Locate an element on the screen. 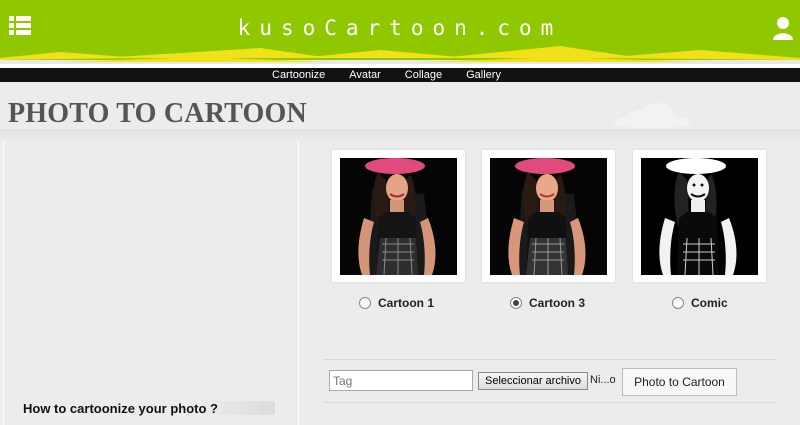 The height and width of the screenshot is (425, 800). nav-cartoonize: Cartoonize is located at coordinates (298, 75).